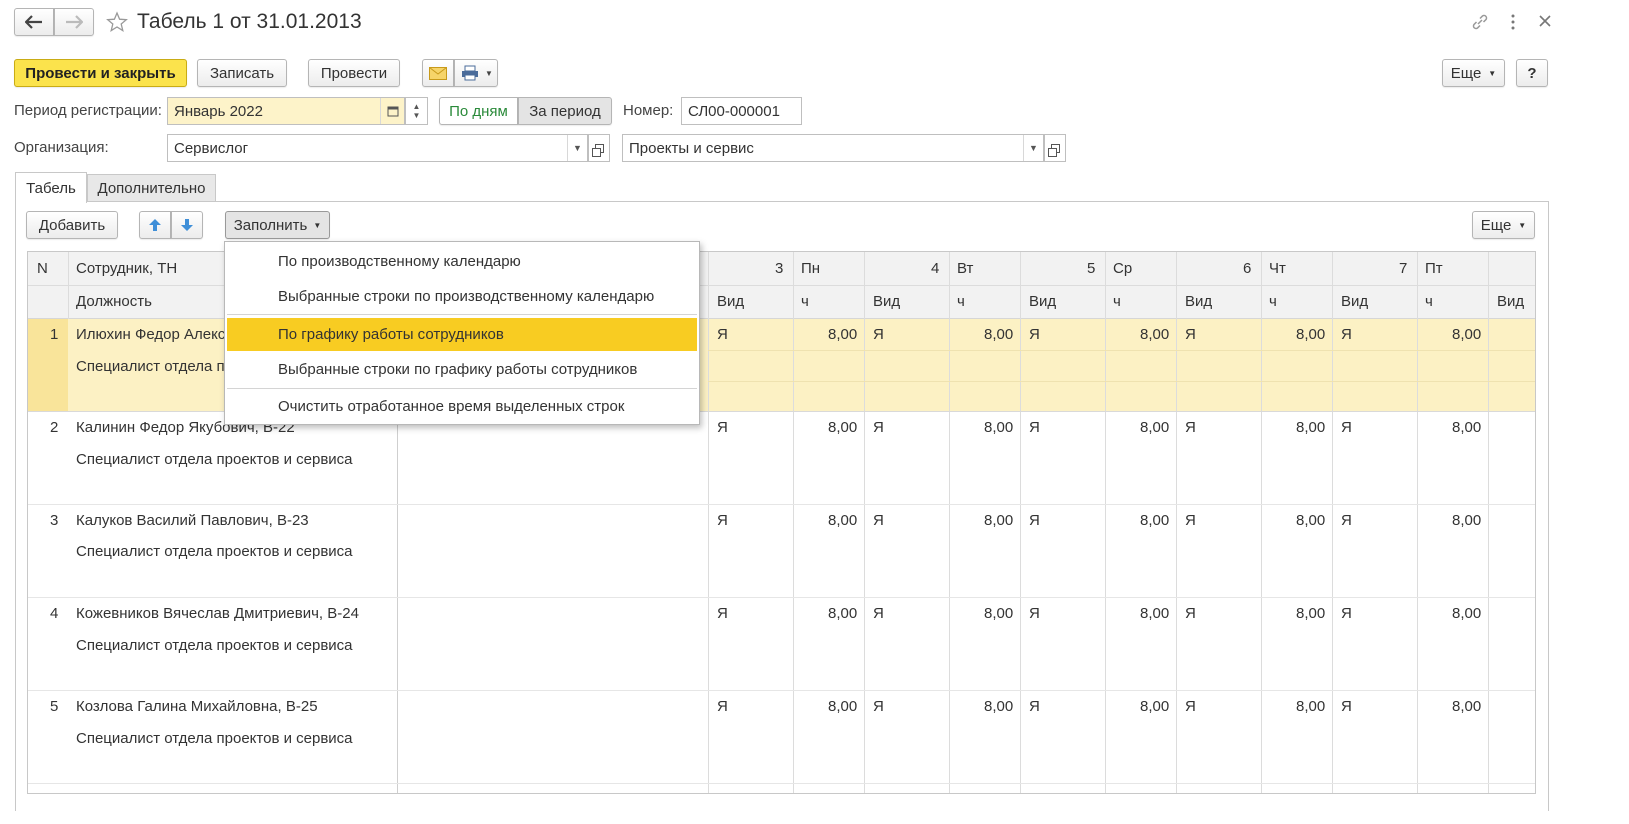 The image size is (1629, 824). I want to click on col-employee-header: Сотрудник, ТН, so click(126, 268).